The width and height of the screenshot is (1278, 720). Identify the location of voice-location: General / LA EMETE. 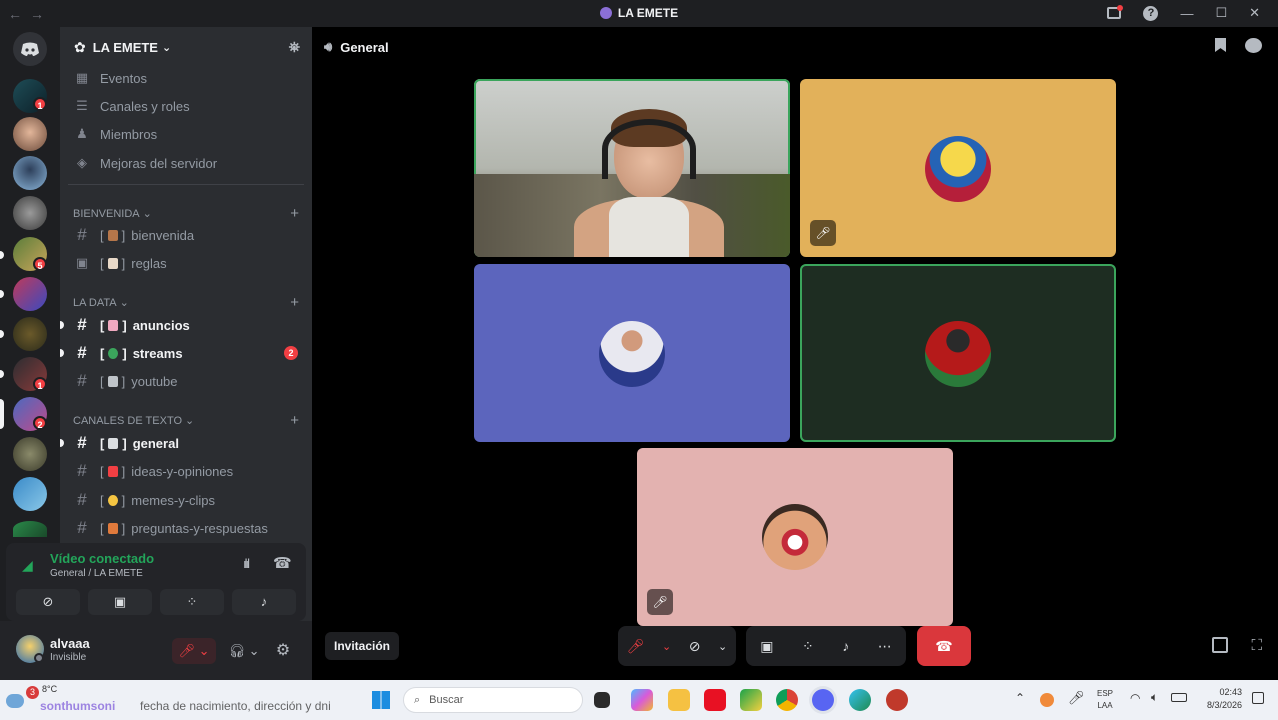
(96, 573).